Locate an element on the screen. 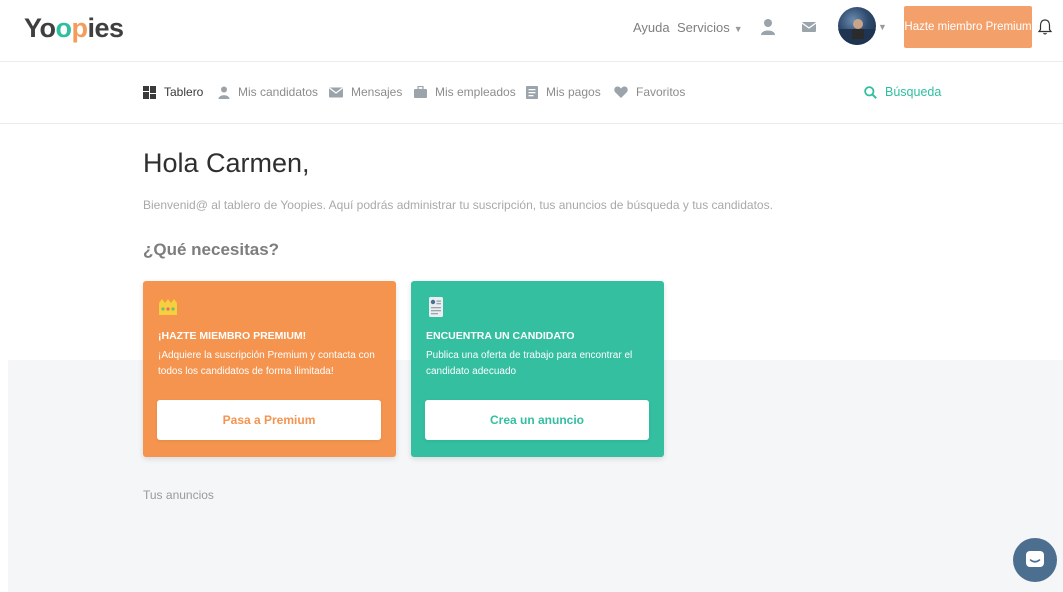  search-icon is located at coordinates (870, 92).